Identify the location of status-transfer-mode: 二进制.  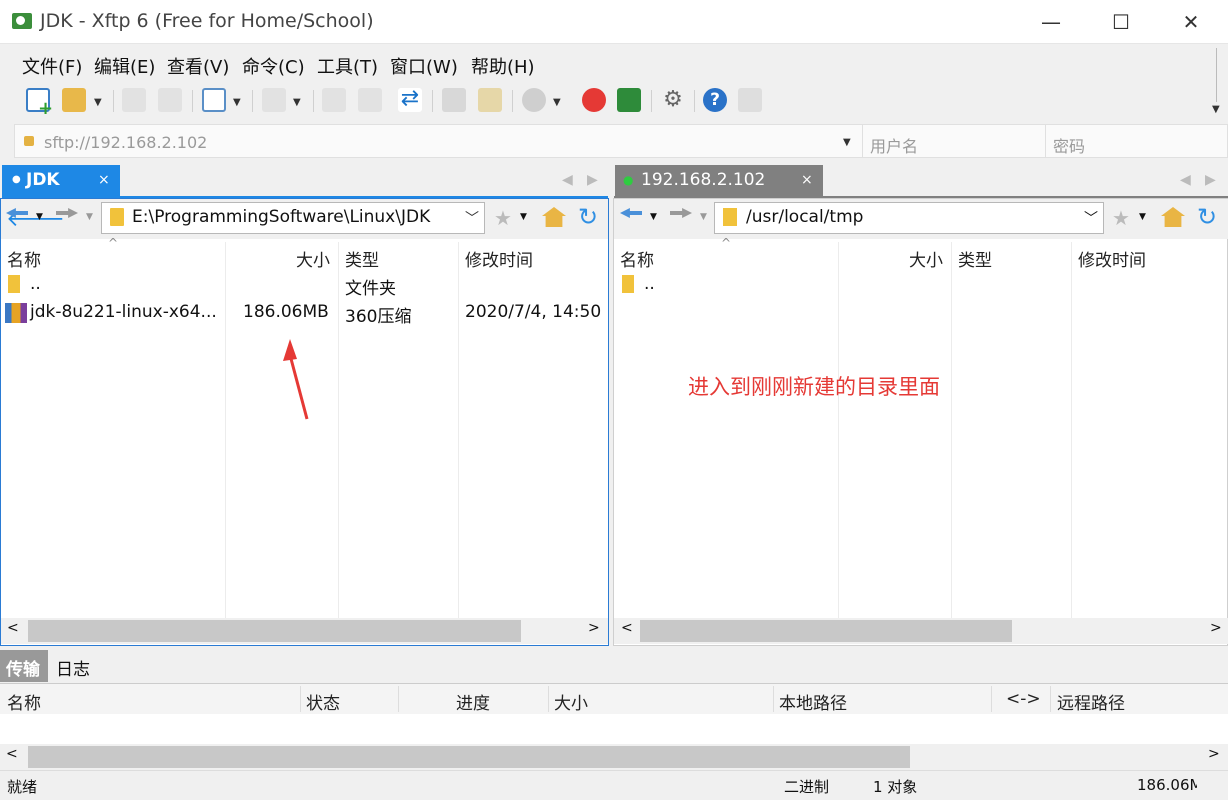
(806, 786).